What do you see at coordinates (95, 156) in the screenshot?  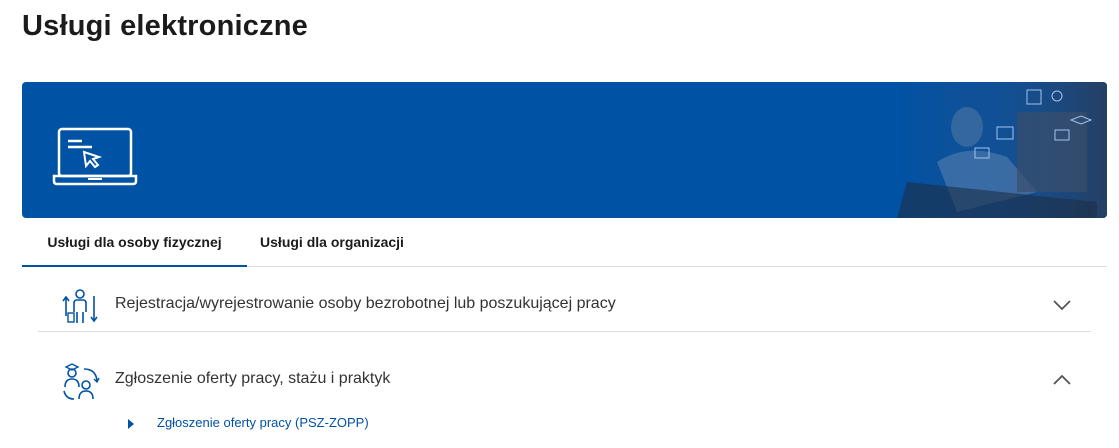 I see `laptop-cursor-icon` at bounding box center [95, 156].